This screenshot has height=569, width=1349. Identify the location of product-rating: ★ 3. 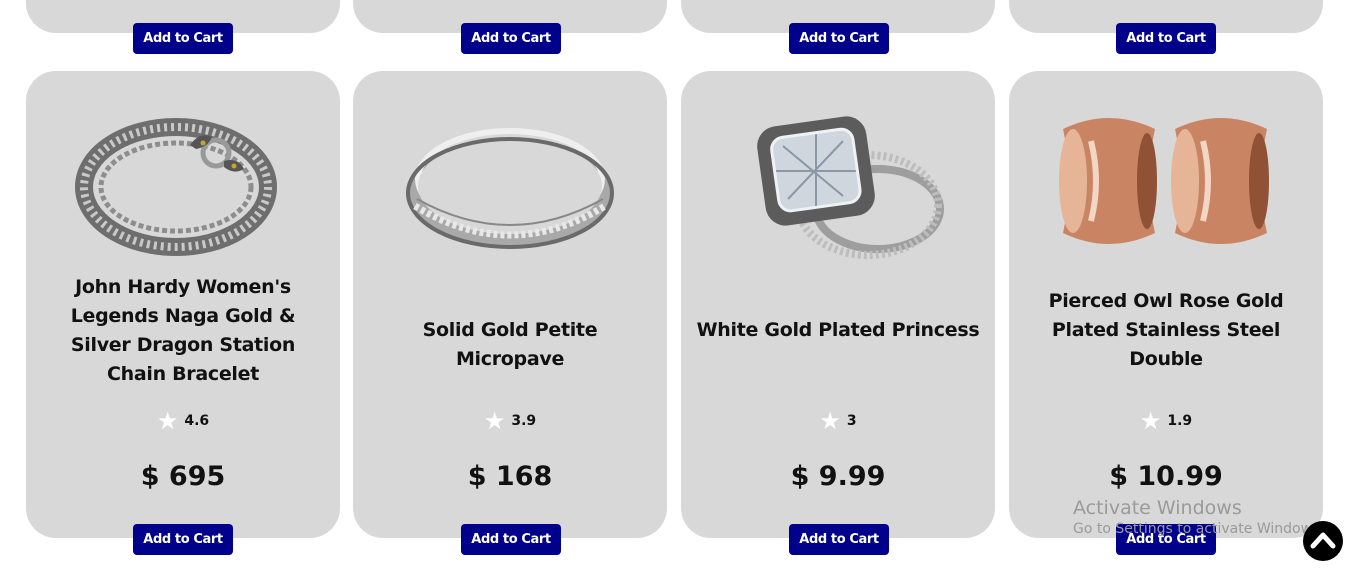
(838, 421).